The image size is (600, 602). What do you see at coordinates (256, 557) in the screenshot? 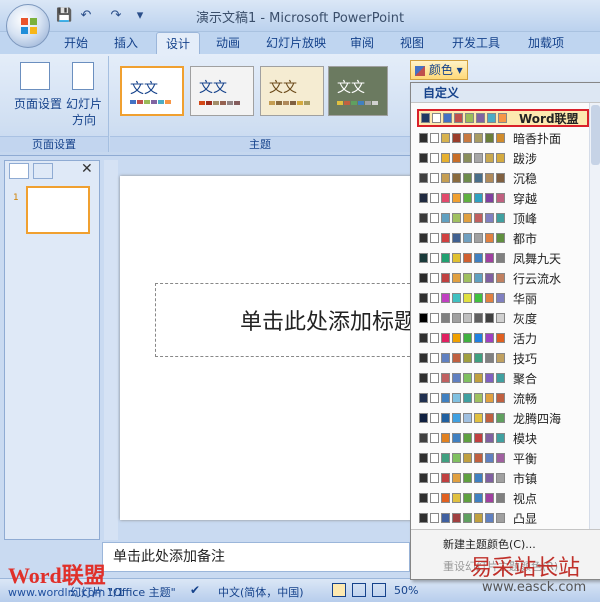
I see `notes-pane: 单击此处添加备注` at bounding box center [256, 557].